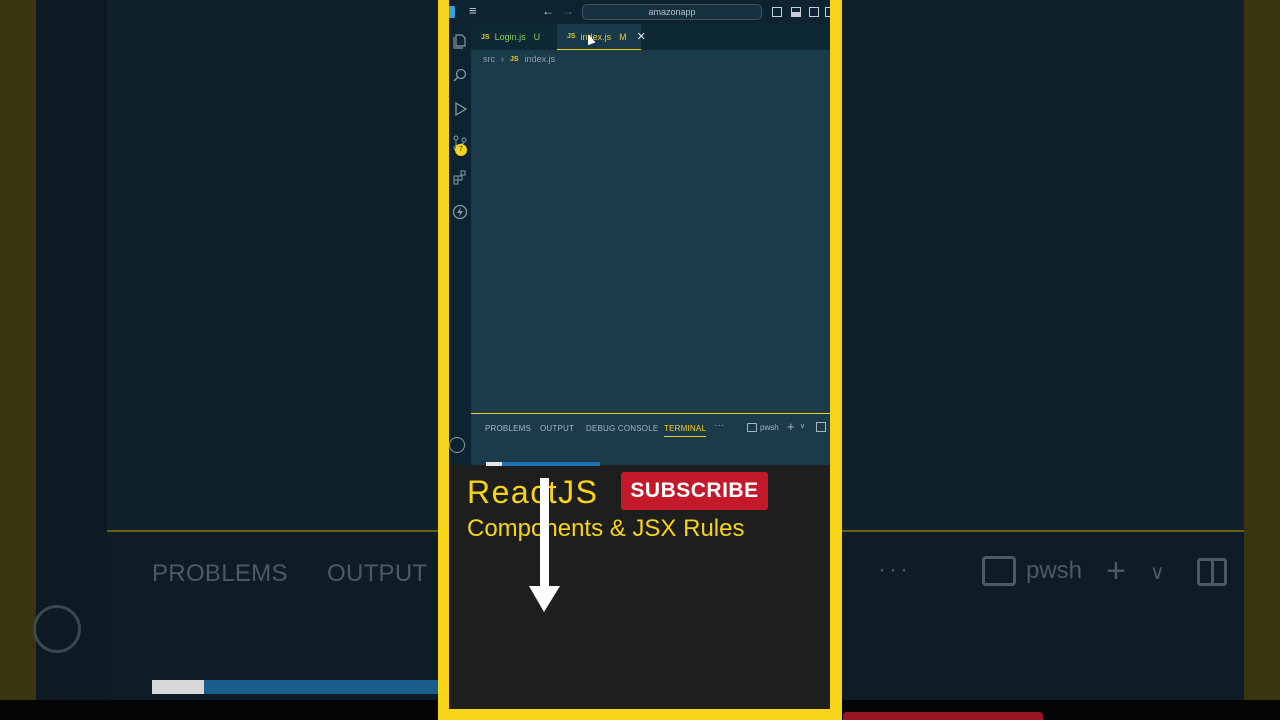 The image size is (1280, 720). I want to click on breadcrumb-file: index.js, so click(540, 59).